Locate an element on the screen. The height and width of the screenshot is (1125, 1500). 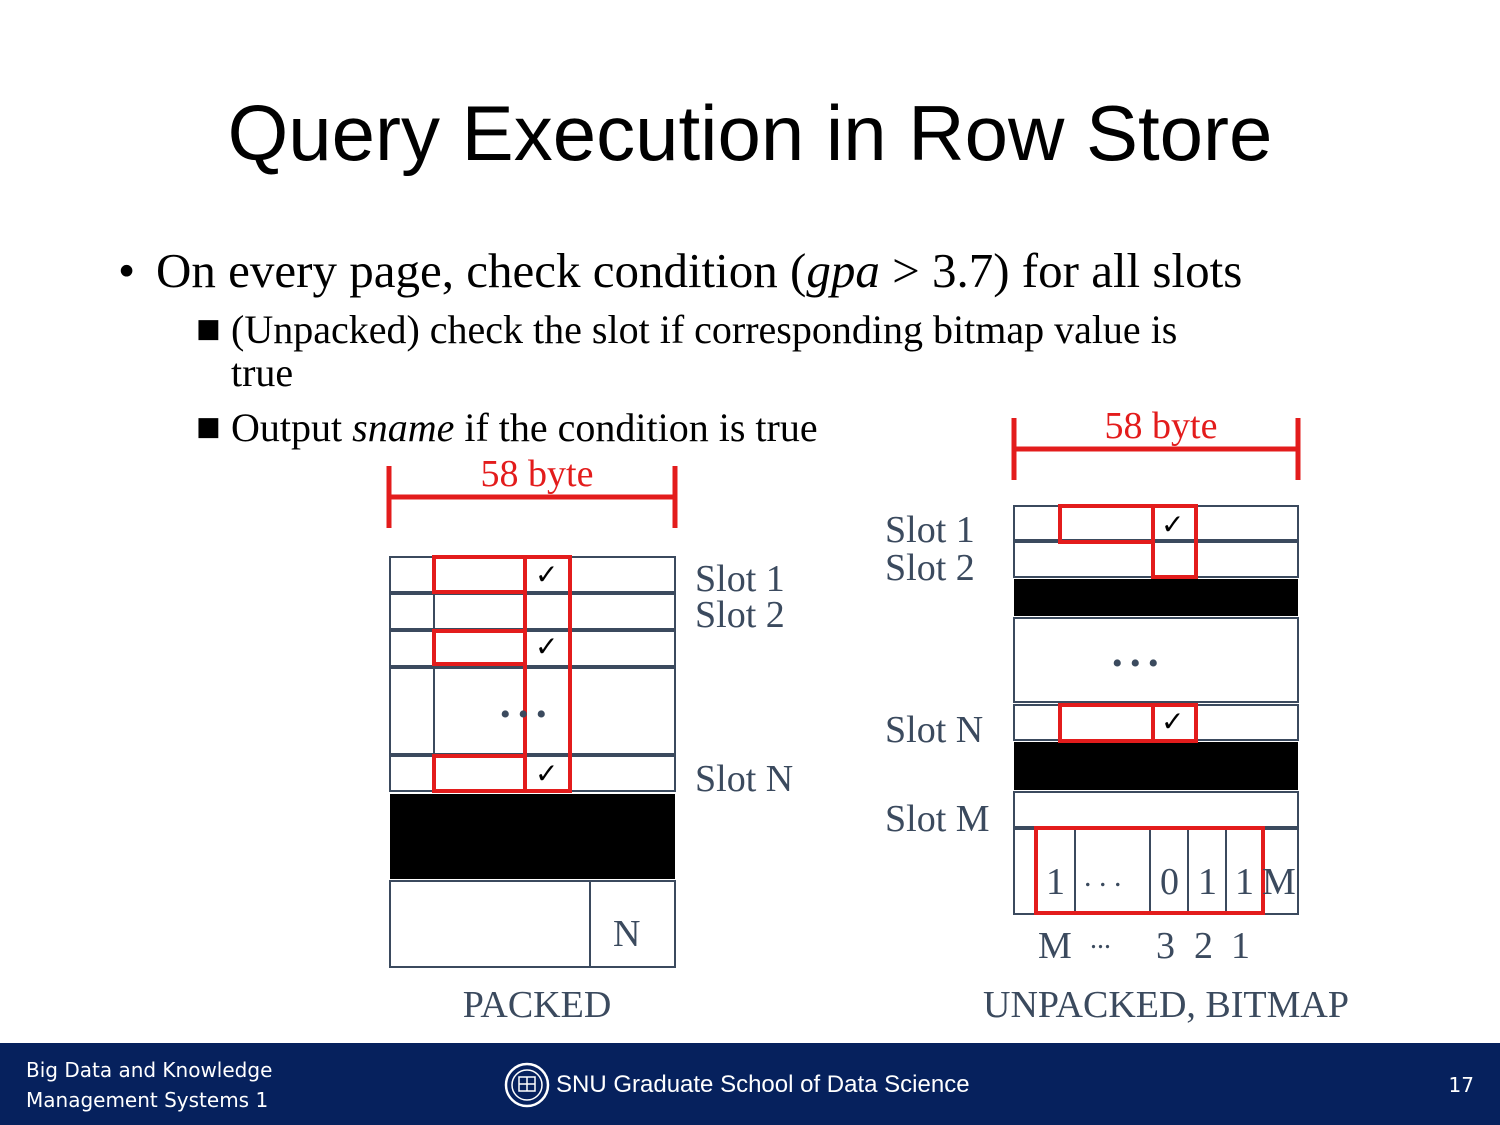
bitmap-index: 2 is located at coordinates (1203, 946).